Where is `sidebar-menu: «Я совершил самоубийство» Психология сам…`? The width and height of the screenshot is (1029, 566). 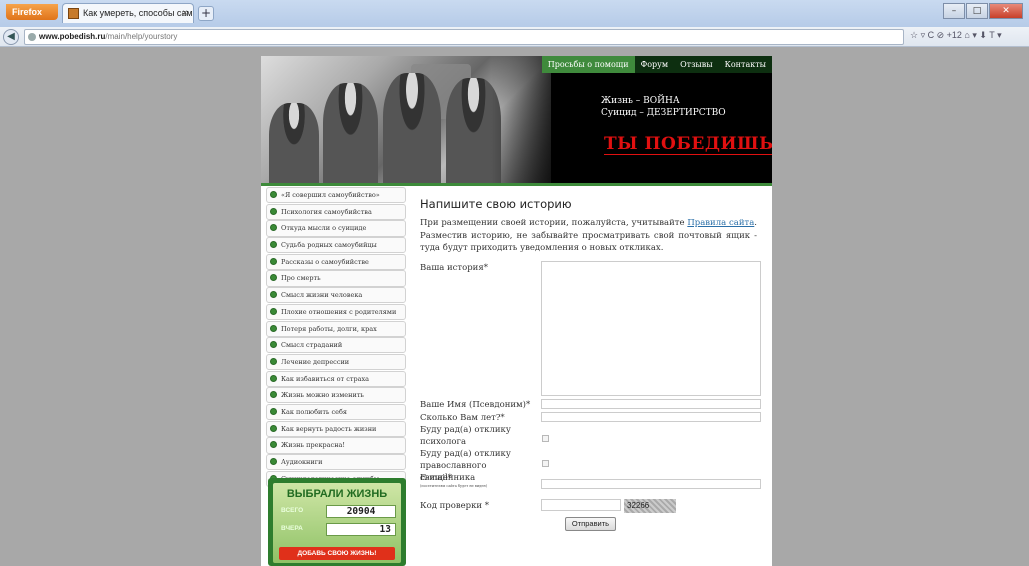
sidebar-menu: «Я совершил самоубийство» Психология сам… is located at coordinates (336, 337).